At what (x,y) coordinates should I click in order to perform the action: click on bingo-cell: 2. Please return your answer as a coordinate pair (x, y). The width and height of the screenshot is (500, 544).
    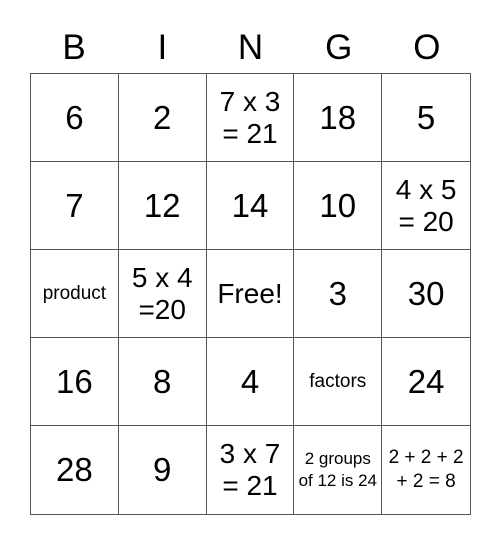
    Looking at the image, I should click on (162, 118).